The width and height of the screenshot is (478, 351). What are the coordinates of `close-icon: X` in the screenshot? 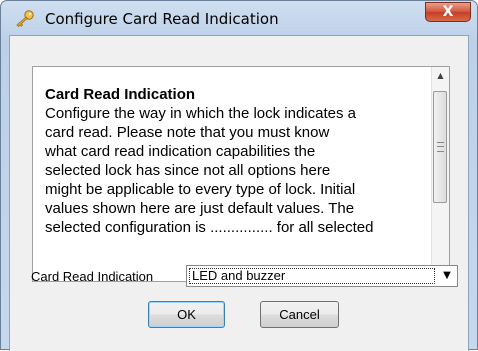 It's located at (448, 12).